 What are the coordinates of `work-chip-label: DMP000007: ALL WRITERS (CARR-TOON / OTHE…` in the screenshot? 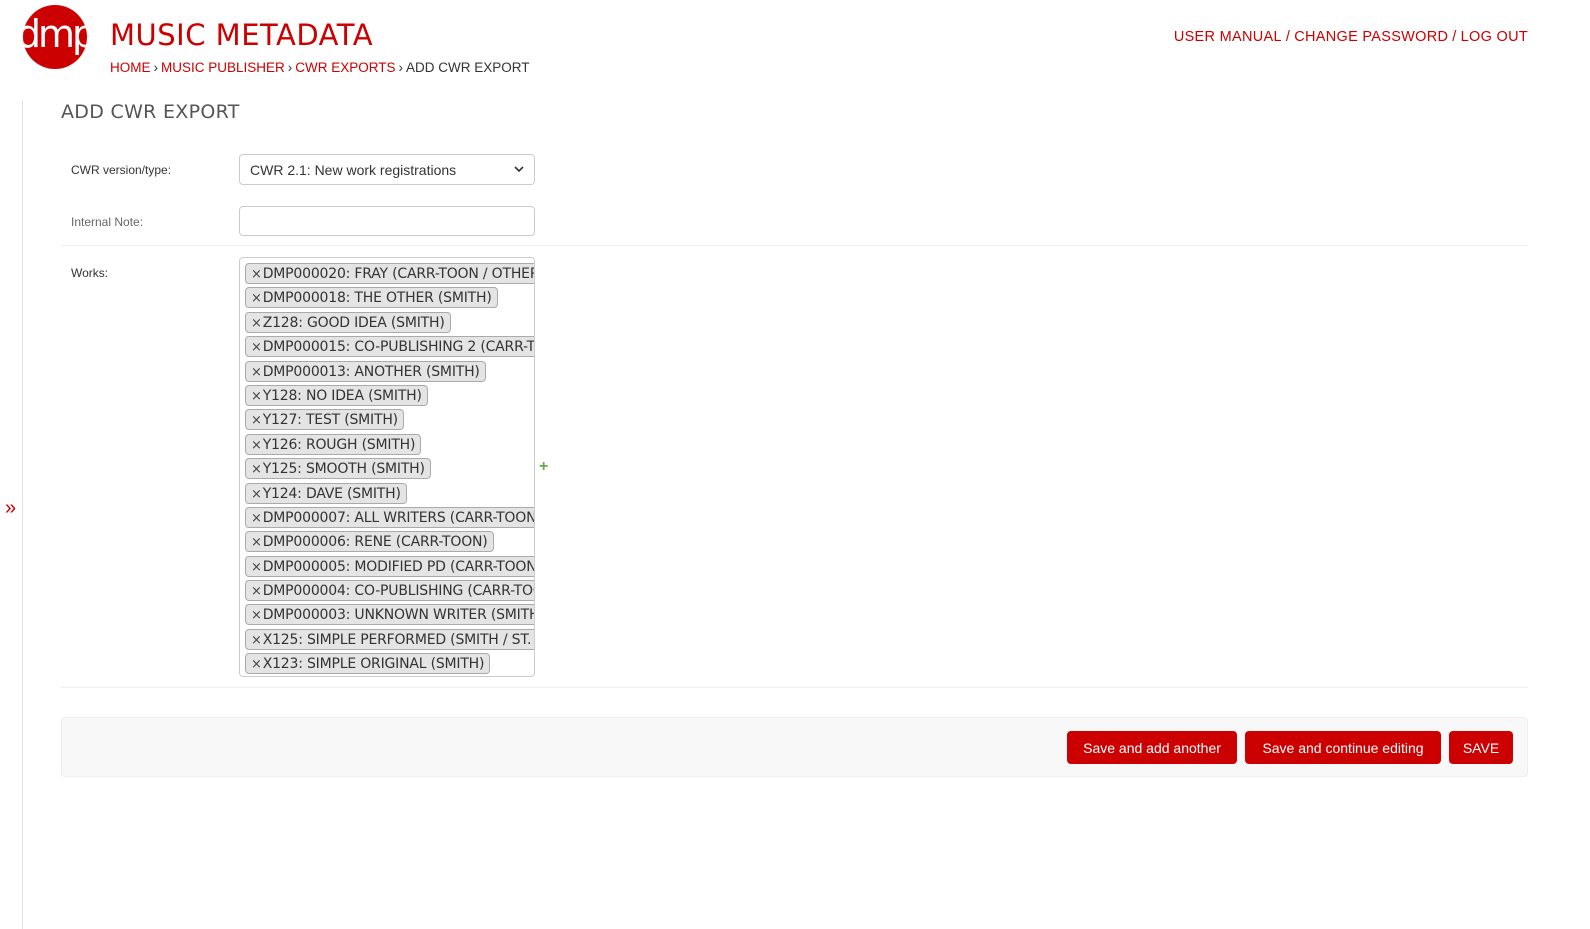 It's located at (398, 517).